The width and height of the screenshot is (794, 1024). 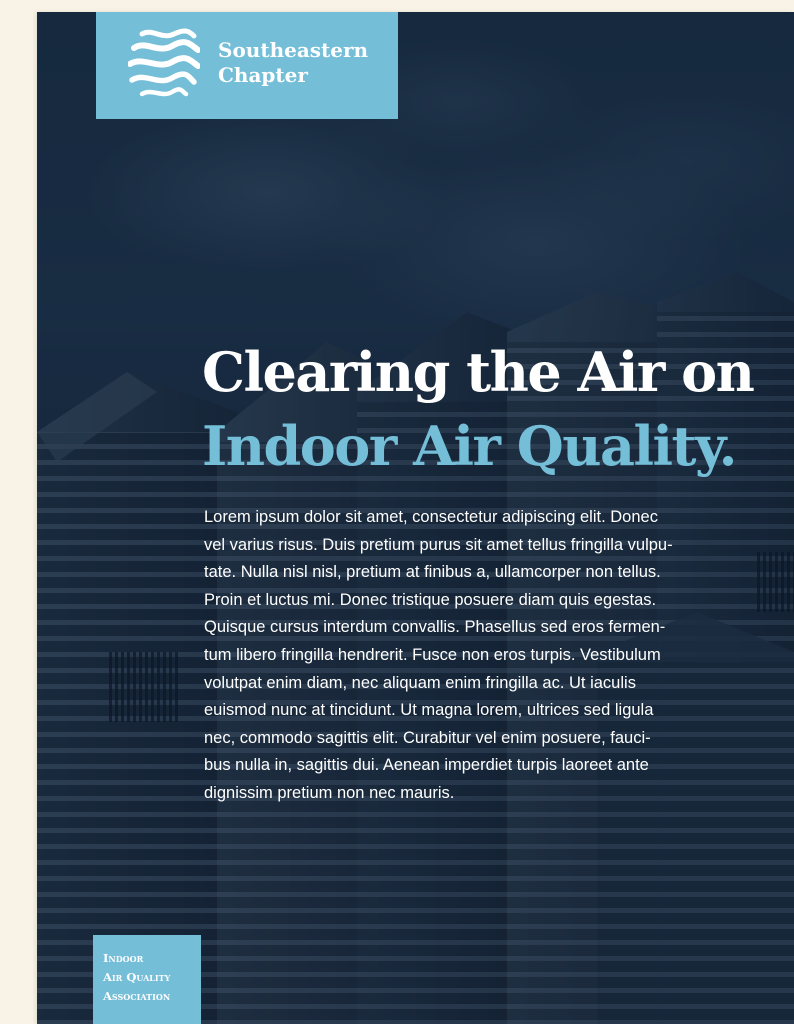 I want to click on chapter-name-line2: Chapter, so click(x=263, y=75).